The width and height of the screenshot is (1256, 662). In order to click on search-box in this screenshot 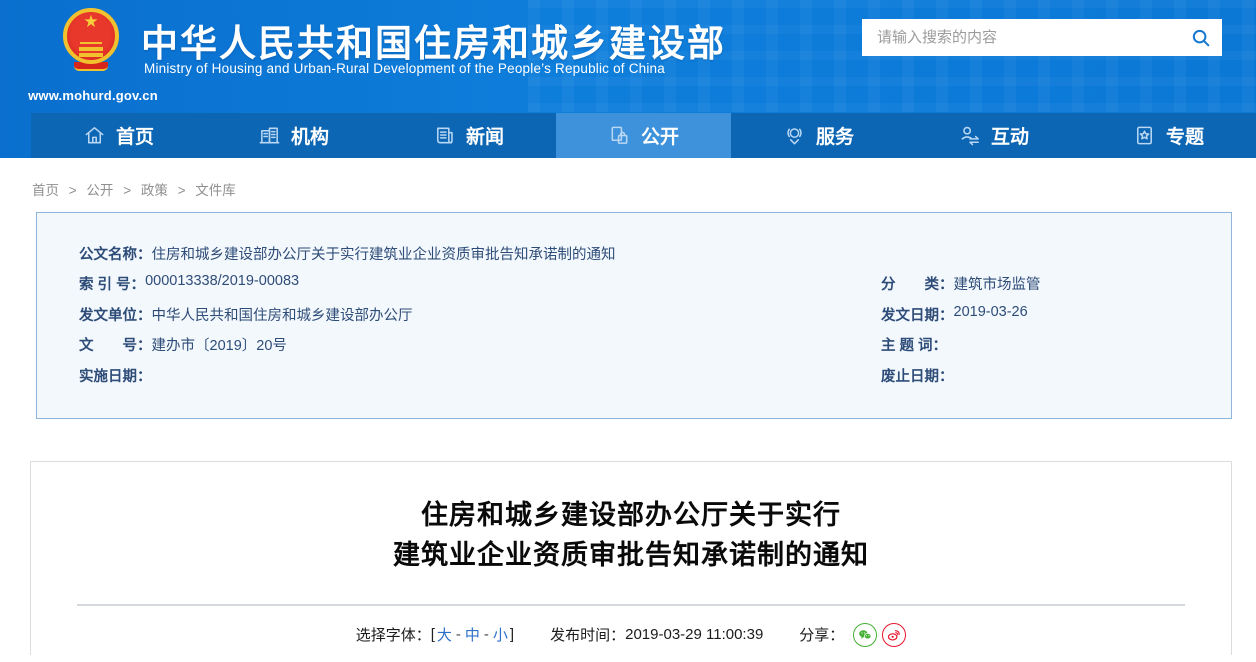, I will do `click(1042, 37)`.